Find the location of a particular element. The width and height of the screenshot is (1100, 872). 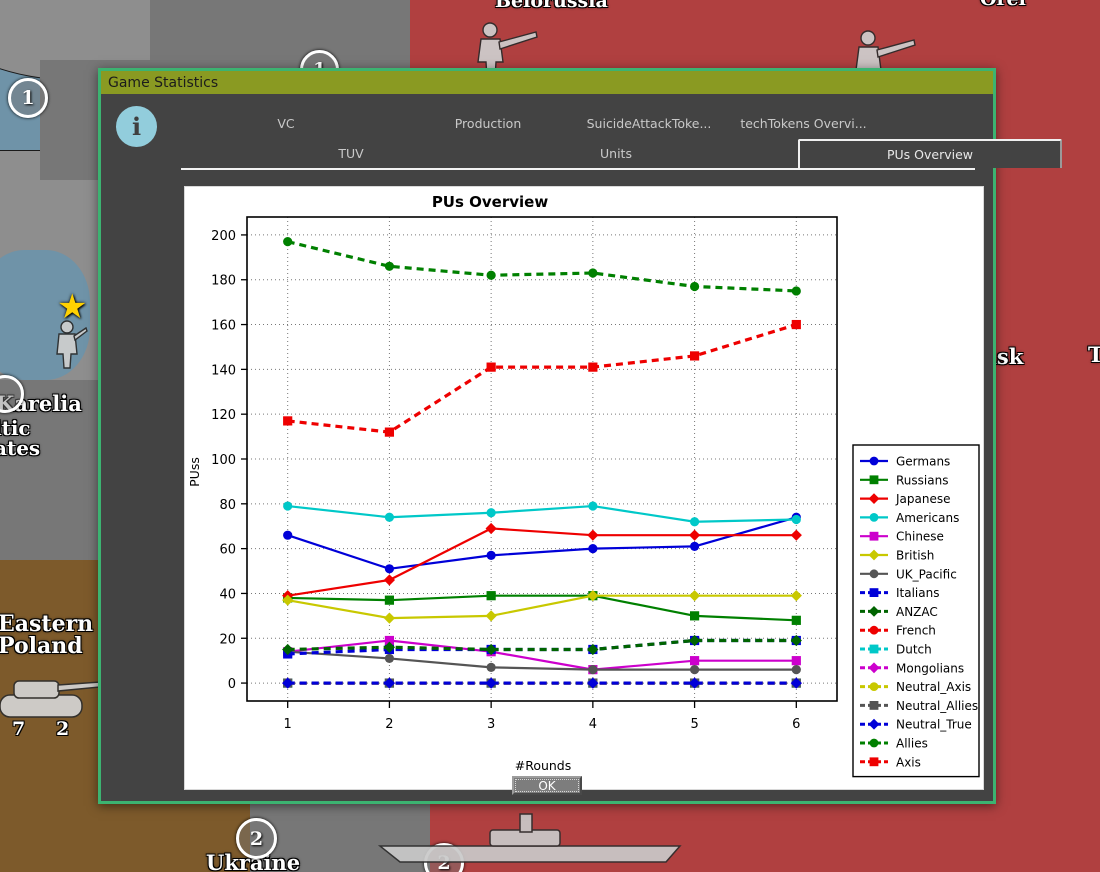

svg-text: 60 is located at coordinates (227, 550).